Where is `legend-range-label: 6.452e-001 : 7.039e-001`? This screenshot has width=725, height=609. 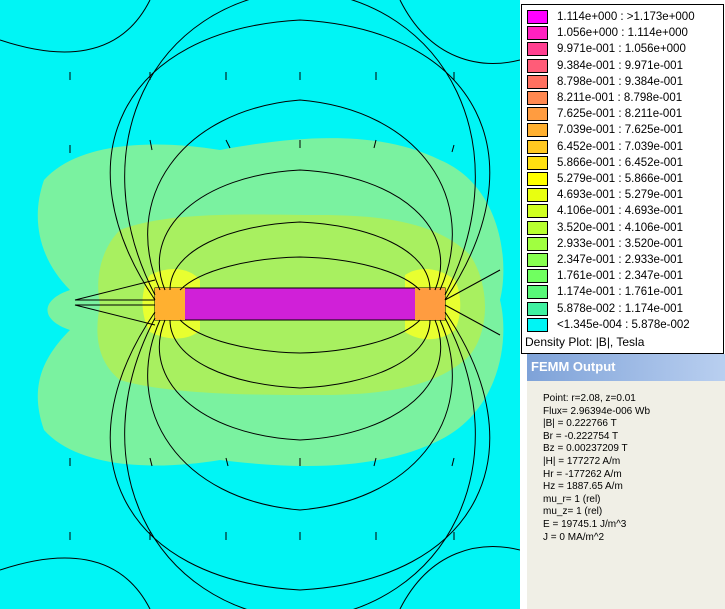 legend-range-label: 6.452e-001 : 7.039e-001 is located at coordinates (620, 146).